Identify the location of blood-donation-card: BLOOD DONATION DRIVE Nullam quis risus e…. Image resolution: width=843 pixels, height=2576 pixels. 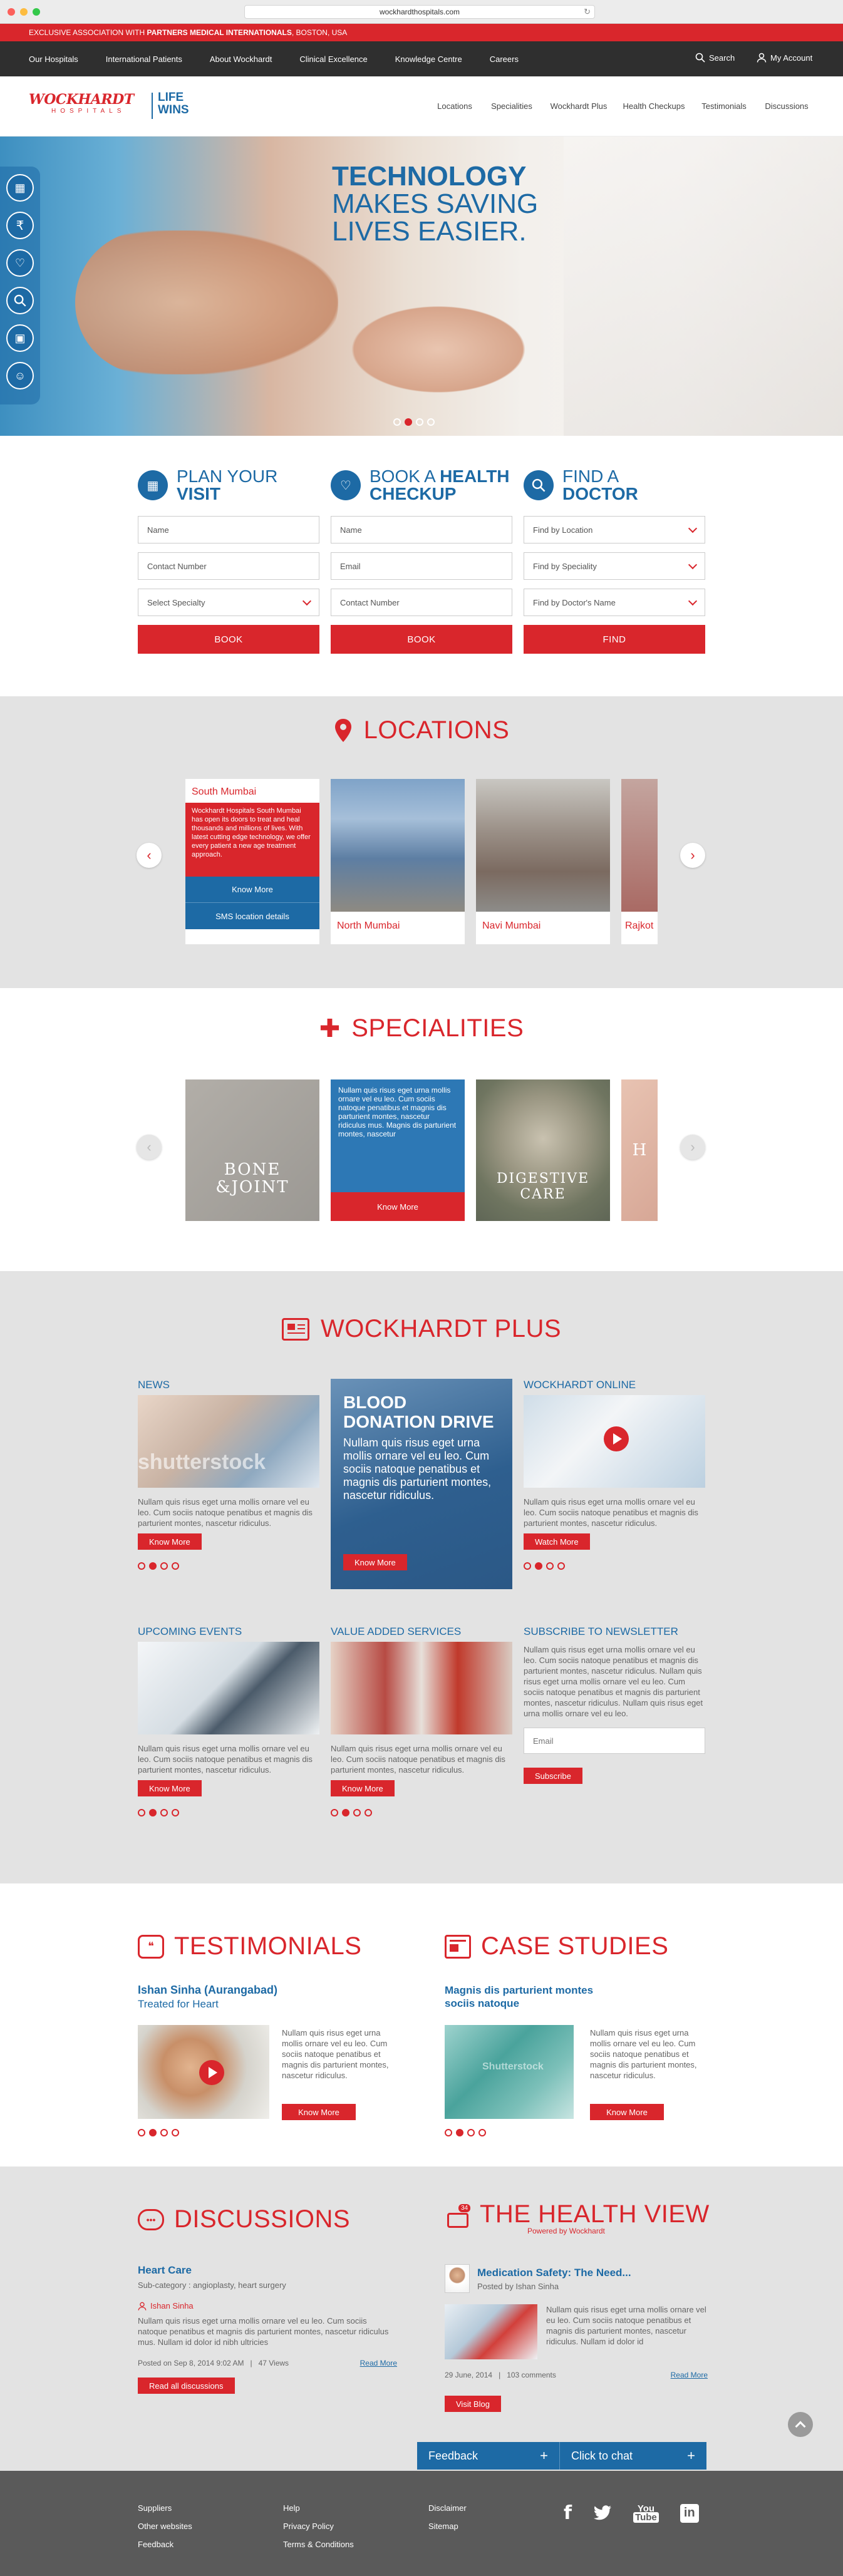
(421, 1484).